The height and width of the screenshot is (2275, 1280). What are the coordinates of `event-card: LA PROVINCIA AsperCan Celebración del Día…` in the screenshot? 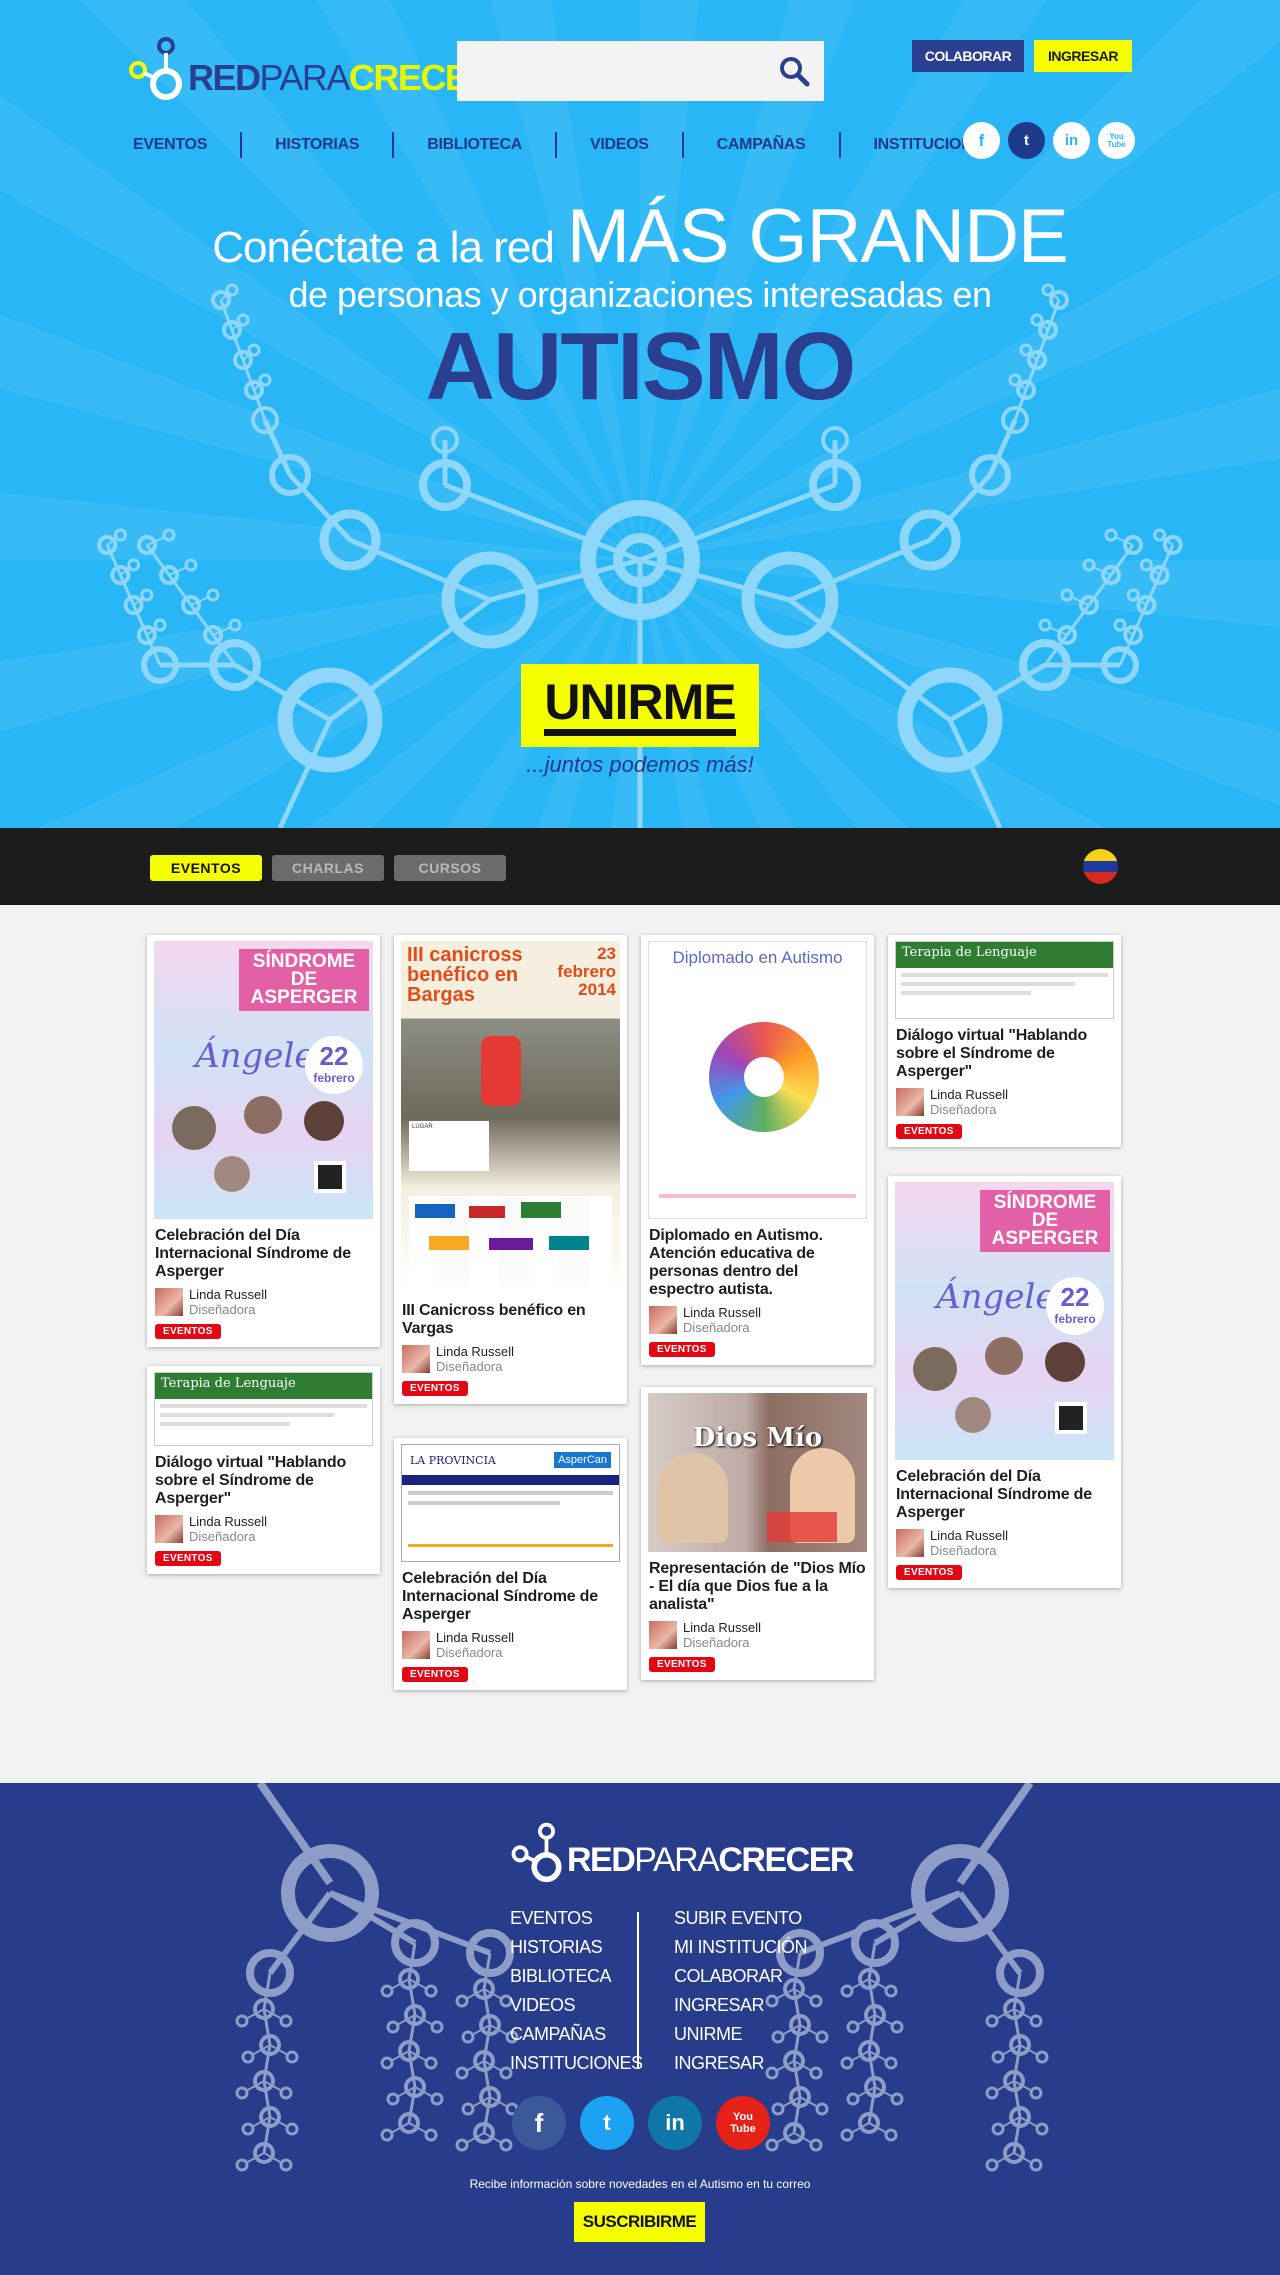 It's located at (510, 1564).